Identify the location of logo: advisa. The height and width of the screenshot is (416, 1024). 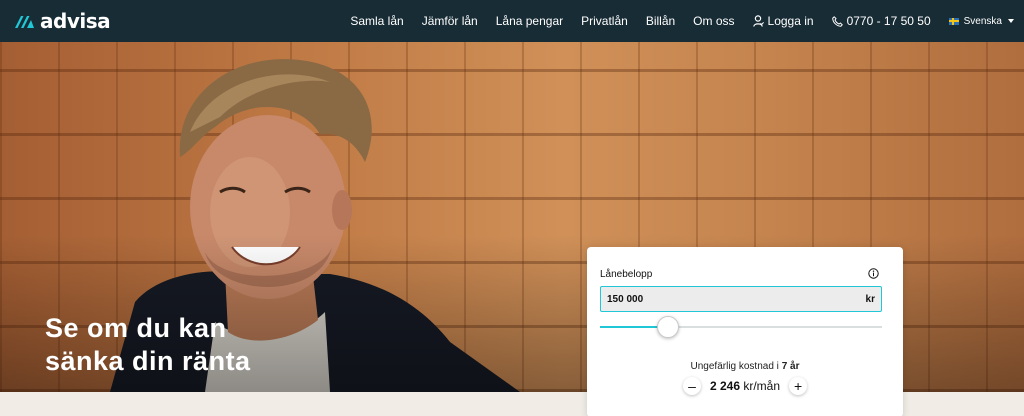
(62, 21).